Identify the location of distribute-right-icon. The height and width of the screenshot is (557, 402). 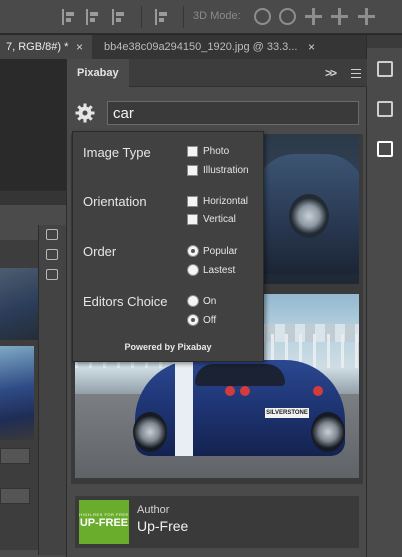
(119, 17).